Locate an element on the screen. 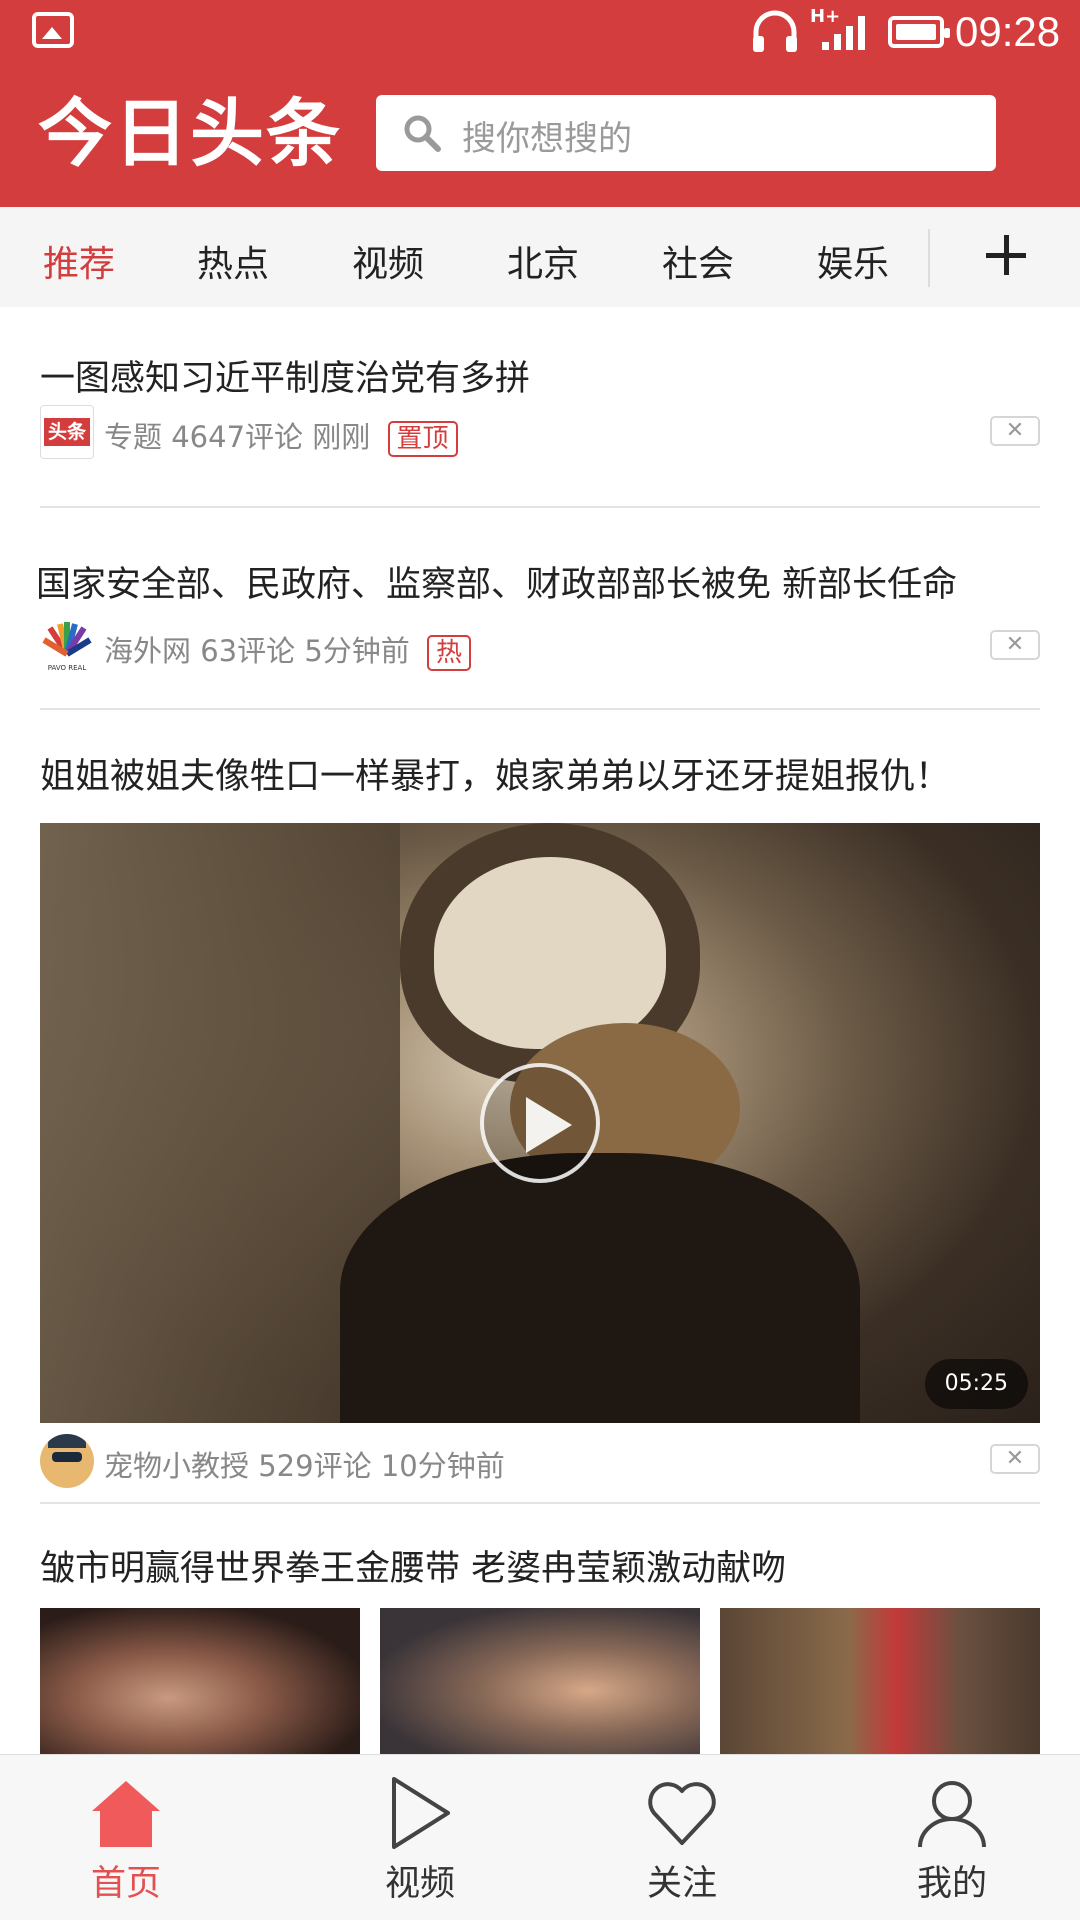 This screenshot has width=1080, height=1920. nav-me: 我的 is located at coordinates (952, 1837).